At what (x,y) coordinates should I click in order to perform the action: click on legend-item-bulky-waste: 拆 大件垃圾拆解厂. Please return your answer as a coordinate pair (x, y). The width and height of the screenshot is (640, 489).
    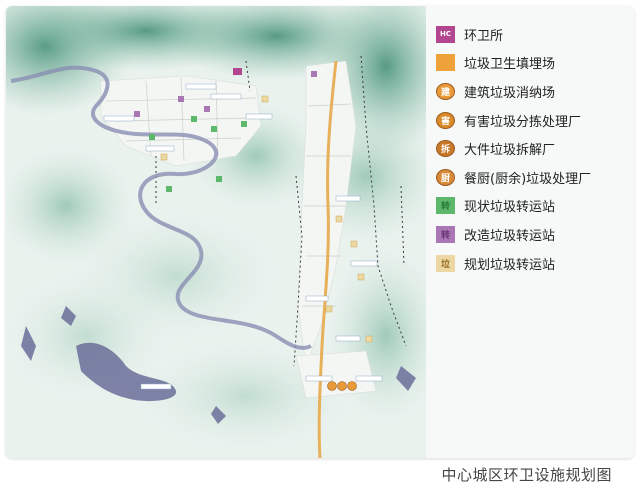
    Looking at the image, I should click on (533, 148).